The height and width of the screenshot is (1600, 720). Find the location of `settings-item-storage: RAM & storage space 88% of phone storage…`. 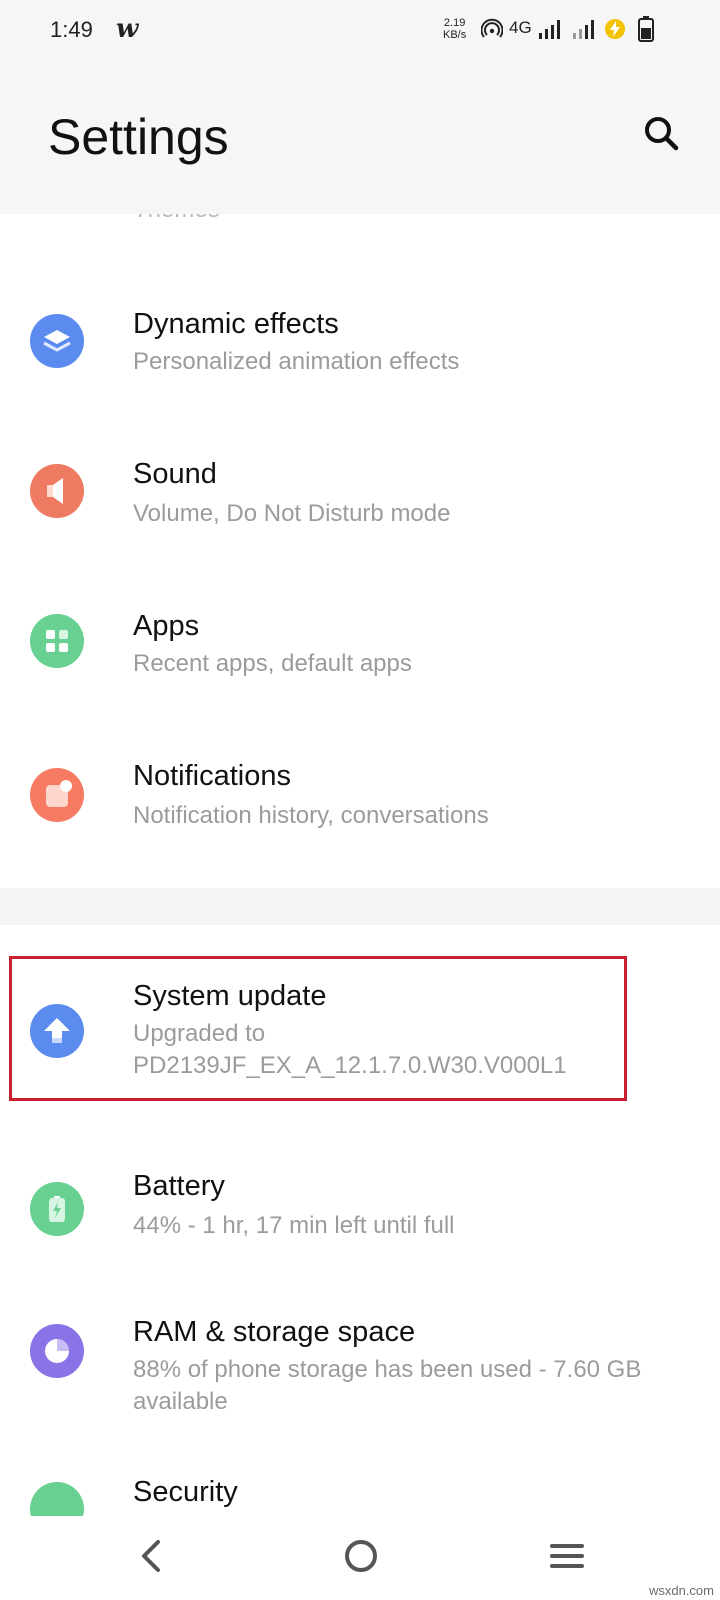

settings-item-storage: RAM & storage space 88% of phone storage… is located at coordinates (360, 1368).